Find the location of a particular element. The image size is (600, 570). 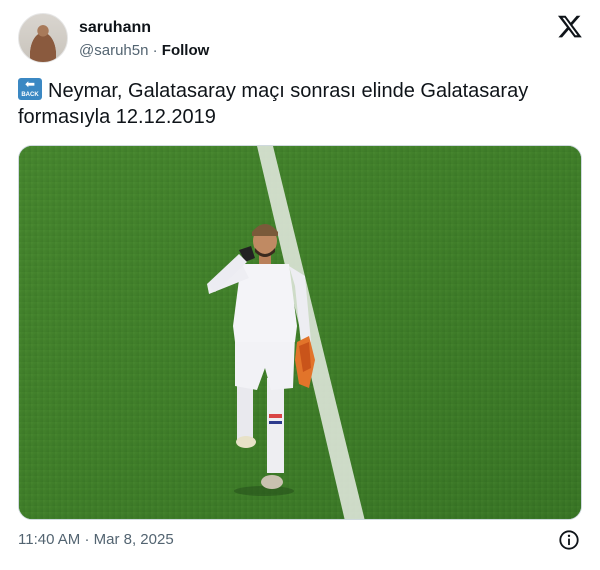

emoji-label: BACK is located at coordinates (30, 95).